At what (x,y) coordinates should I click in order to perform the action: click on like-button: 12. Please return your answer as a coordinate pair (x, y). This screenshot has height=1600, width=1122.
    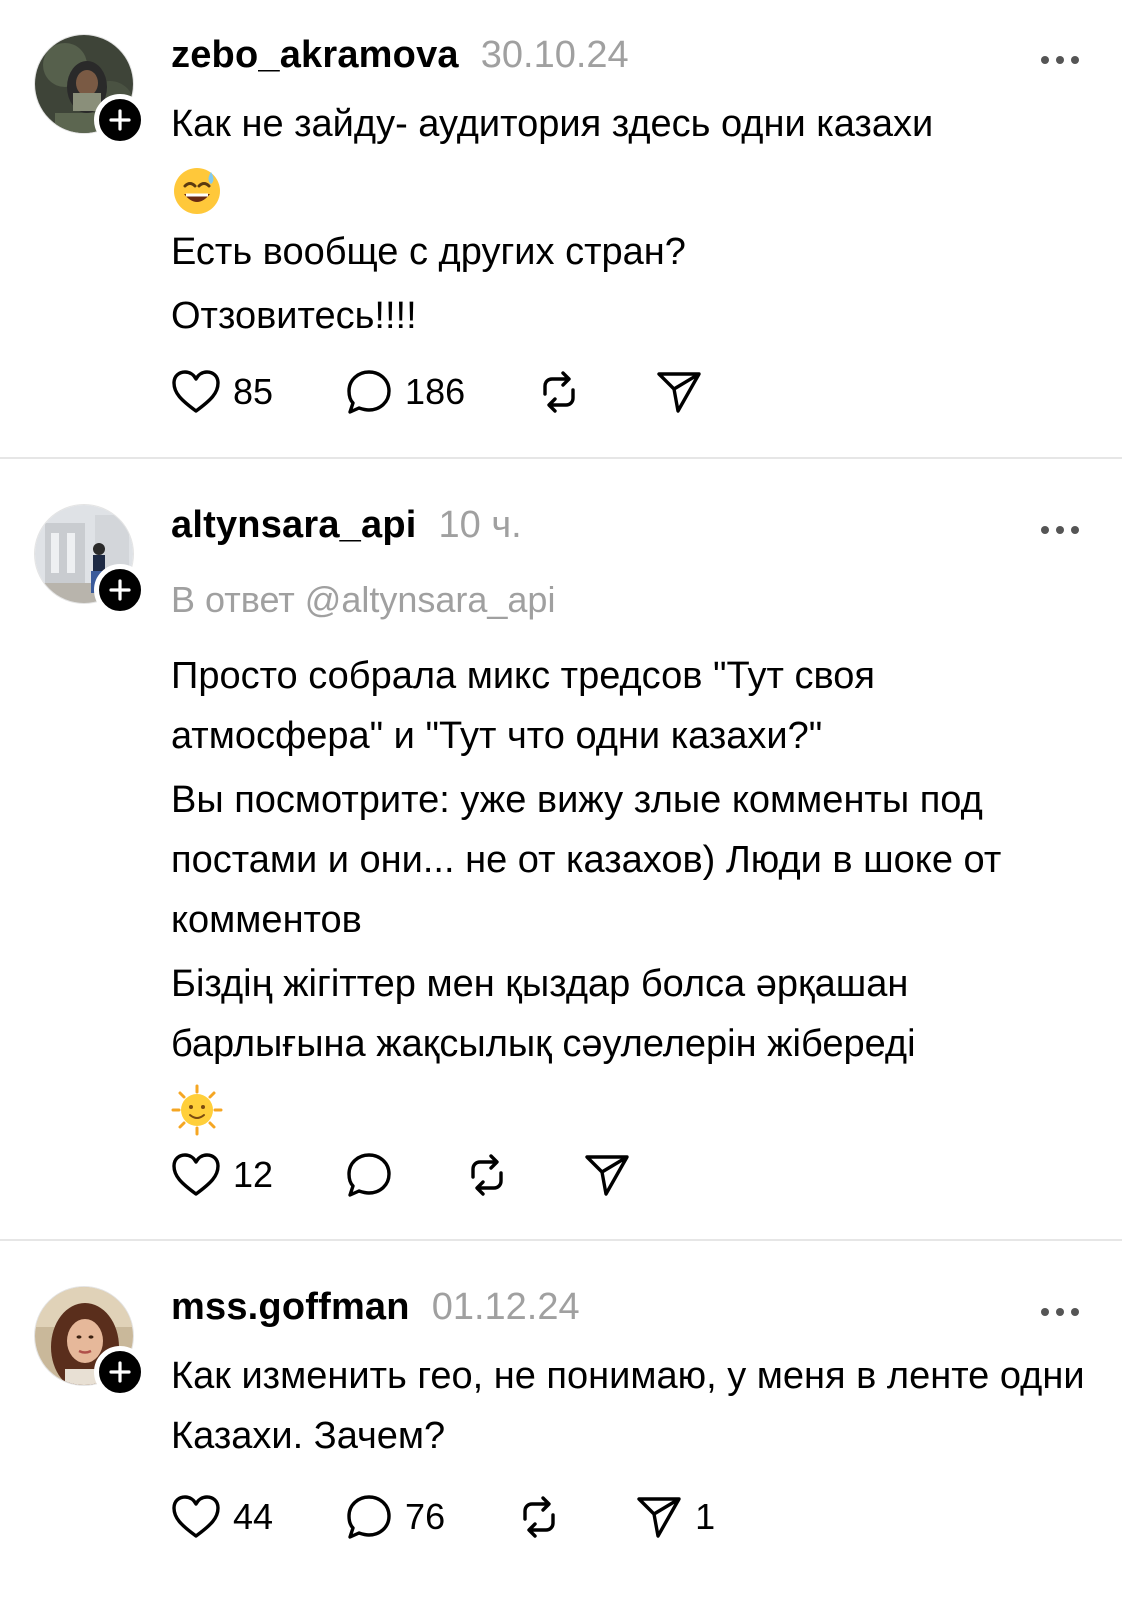
    Looking at the image, I should click on (222, 1175).